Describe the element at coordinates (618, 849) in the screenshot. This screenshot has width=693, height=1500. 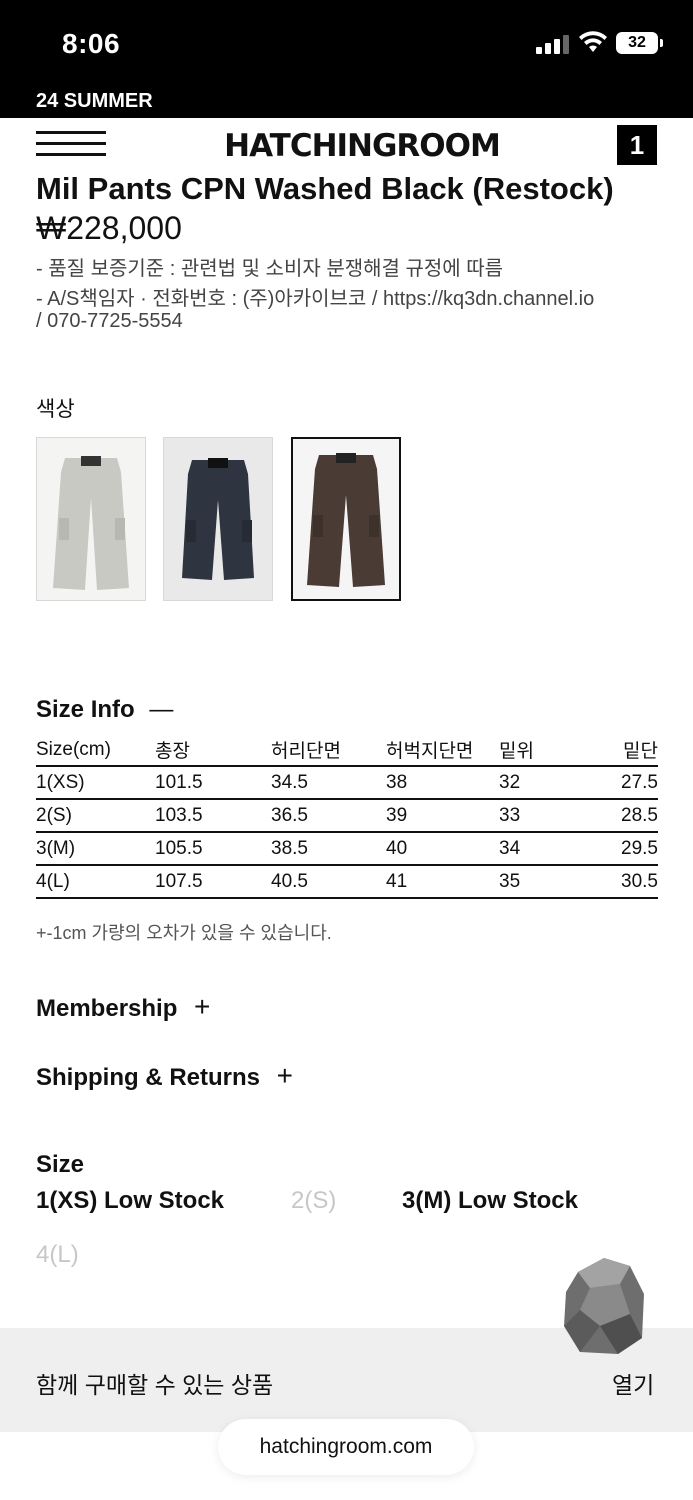
I see `table-cell: 29.5` at that location.